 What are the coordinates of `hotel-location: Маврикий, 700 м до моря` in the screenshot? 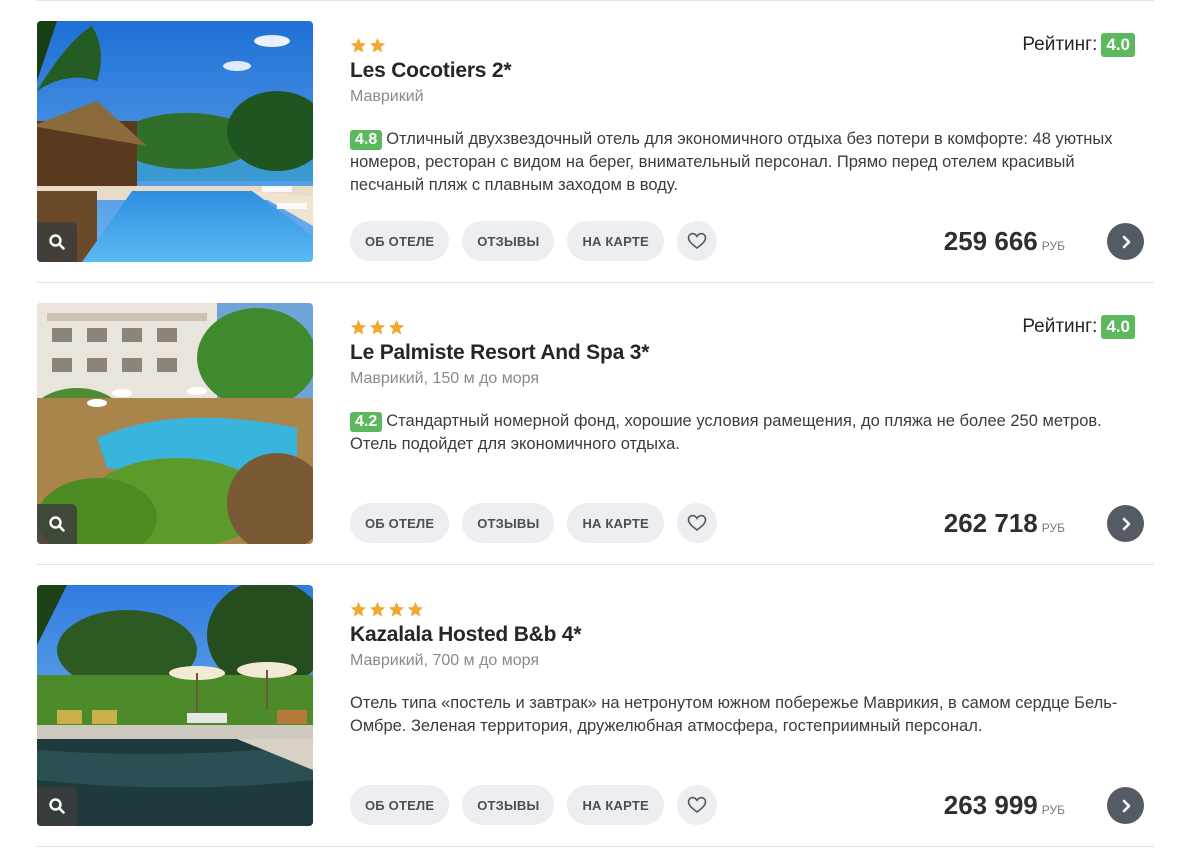 It's located at (445, 660).